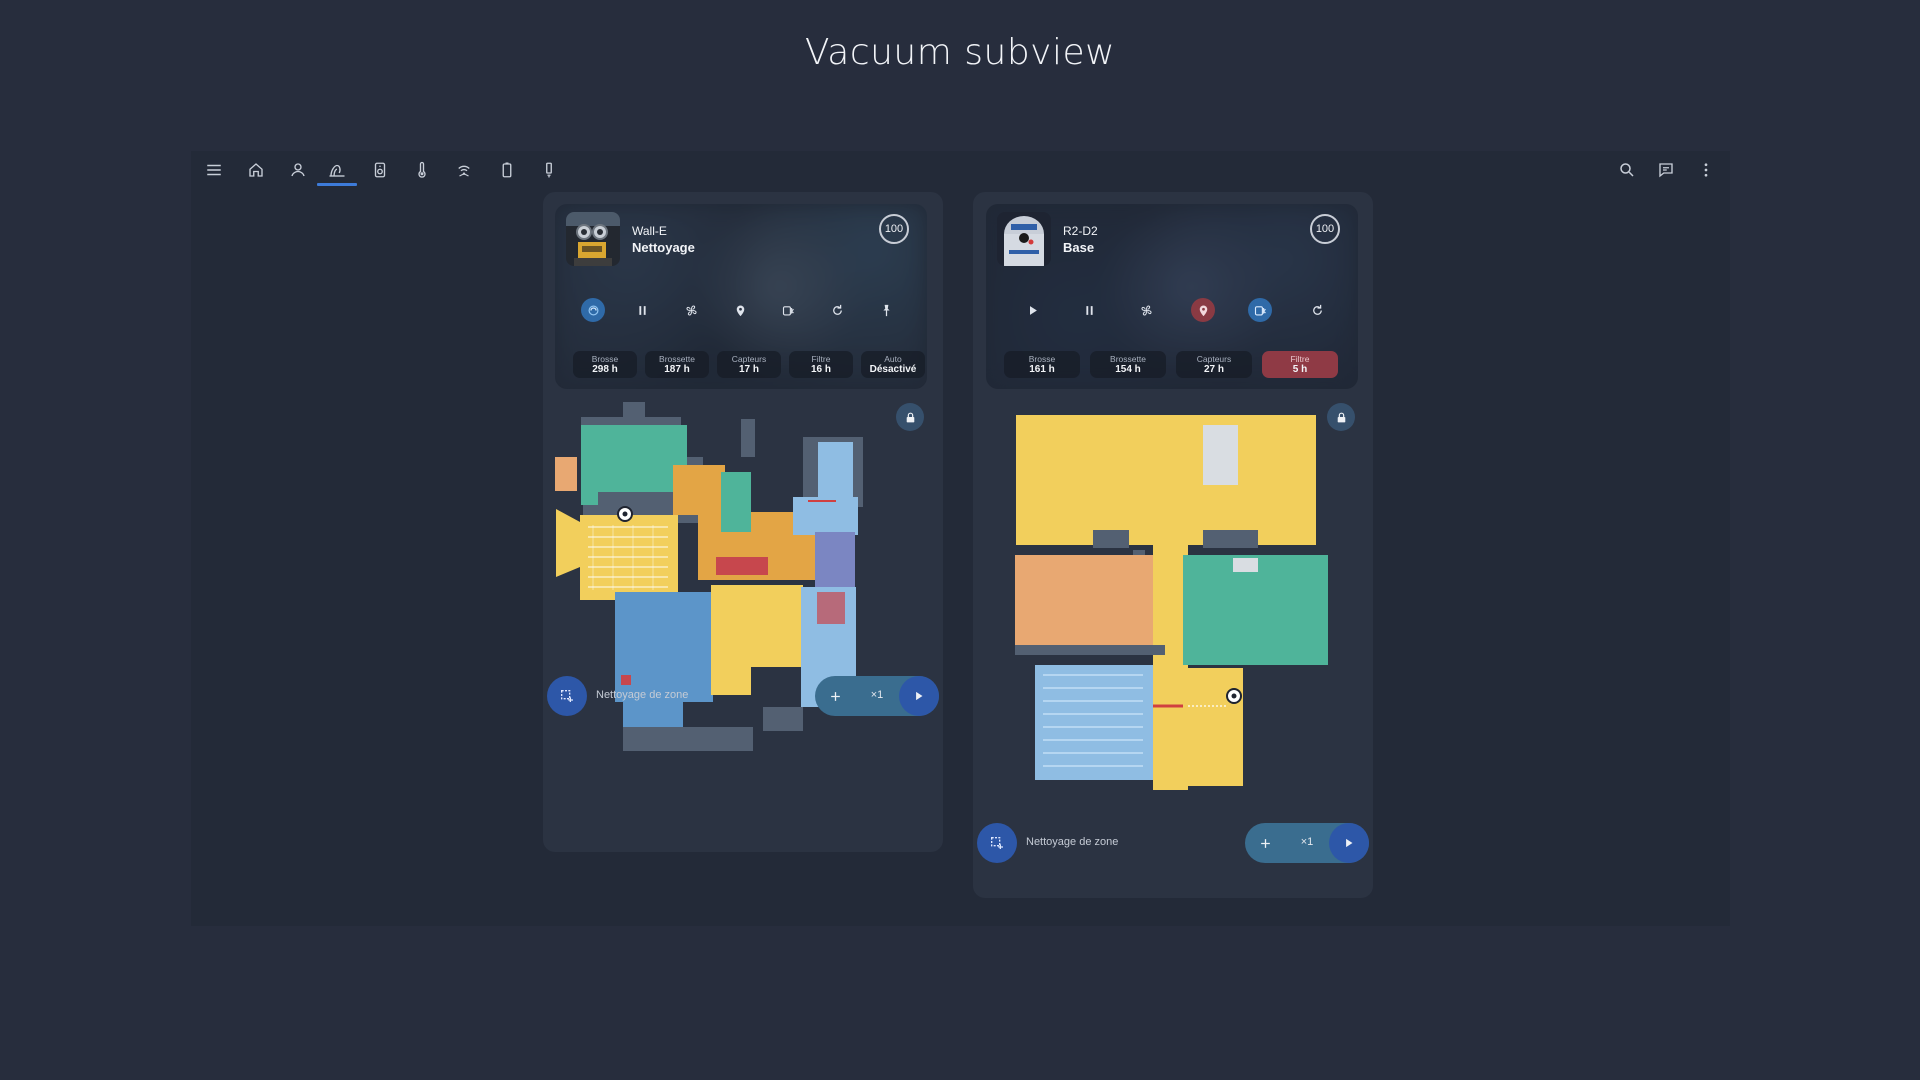 Image resolution: width=1920 pixels, height=1080 pixels. I want to click on person-icon, so click(298, 170).